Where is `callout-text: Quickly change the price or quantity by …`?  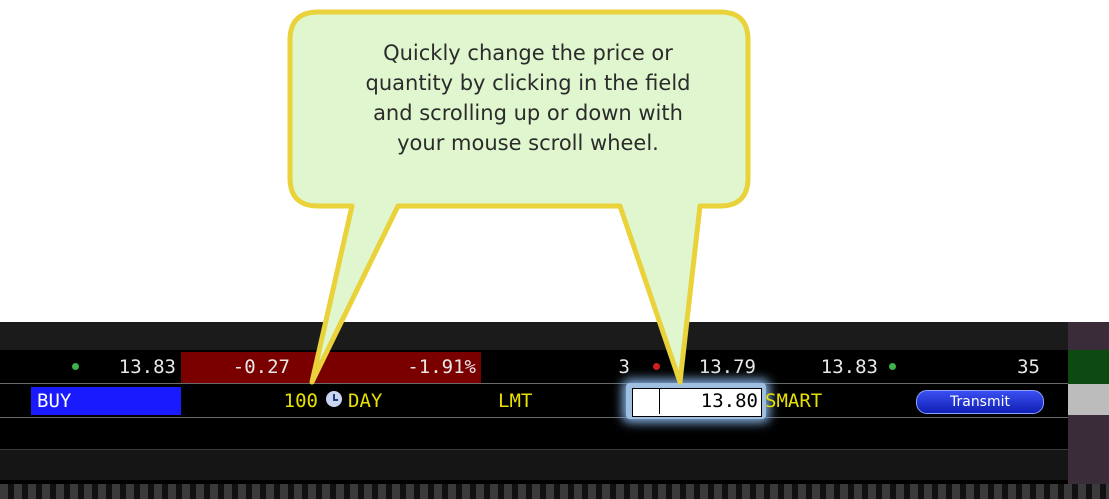 callout-text: Quickly change the price or quantity by … is located at coordinates (528, 98).